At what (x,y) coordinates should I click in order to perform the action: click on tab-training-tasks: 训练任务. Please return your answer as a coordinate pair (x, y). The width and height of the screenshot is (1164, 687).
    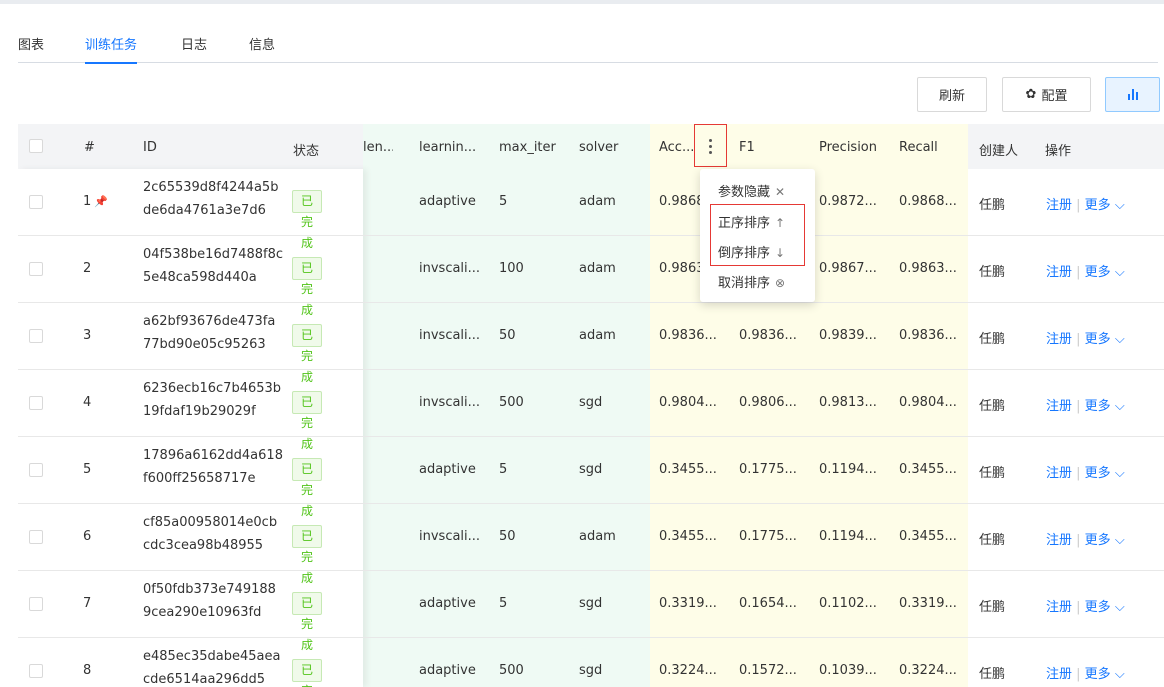
    Looking at the image, I should click on (111, 49).